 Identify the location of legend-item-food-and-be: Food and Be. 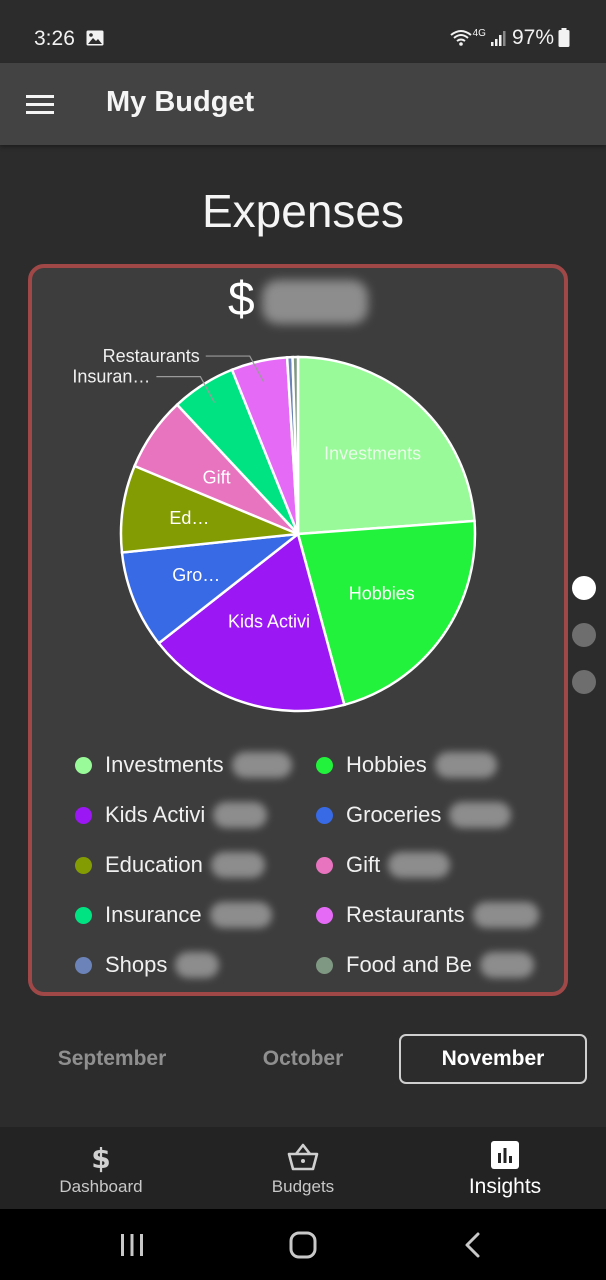
(425, 965).